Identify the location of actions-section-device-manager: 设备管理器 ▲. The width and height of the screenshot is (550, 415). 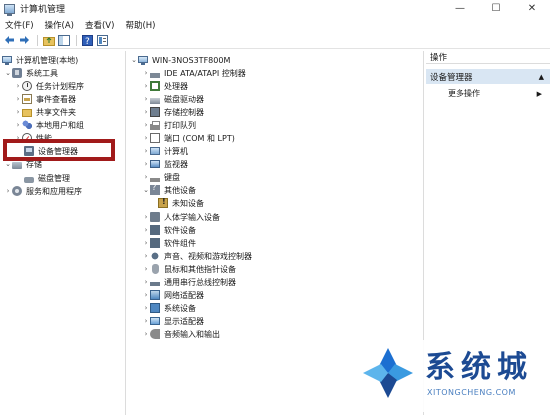
(488, 76).